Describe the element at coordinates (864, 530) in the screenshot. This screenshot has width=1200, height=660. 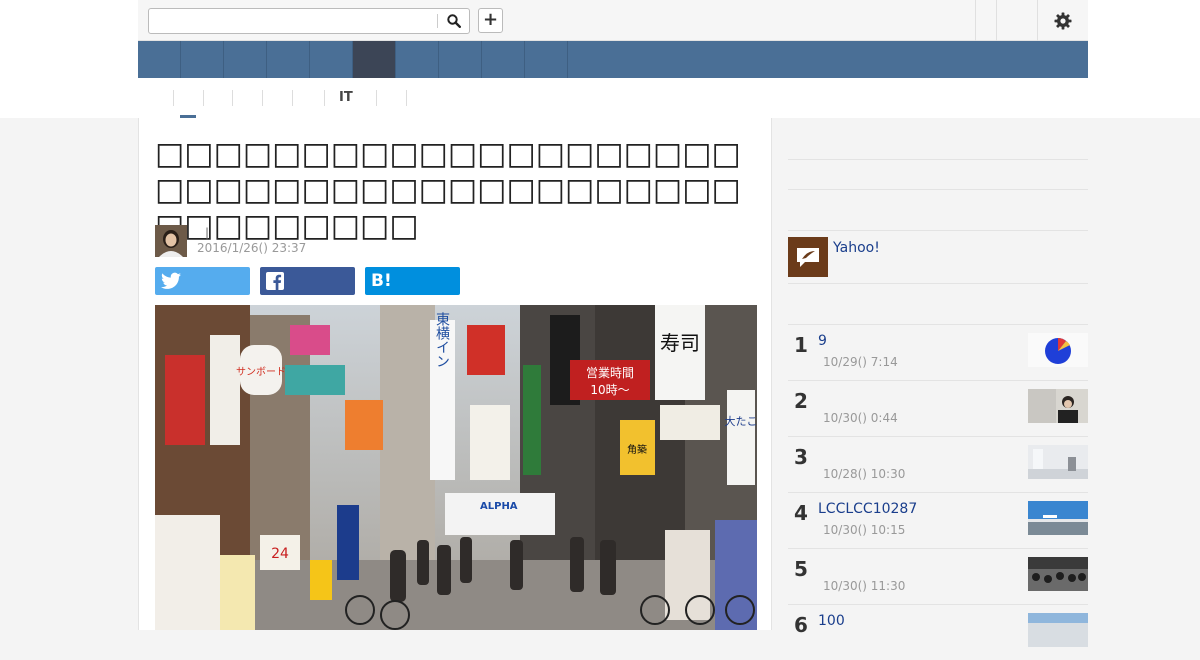
I see `ranking-date: 10/30() 10:15` at that location.